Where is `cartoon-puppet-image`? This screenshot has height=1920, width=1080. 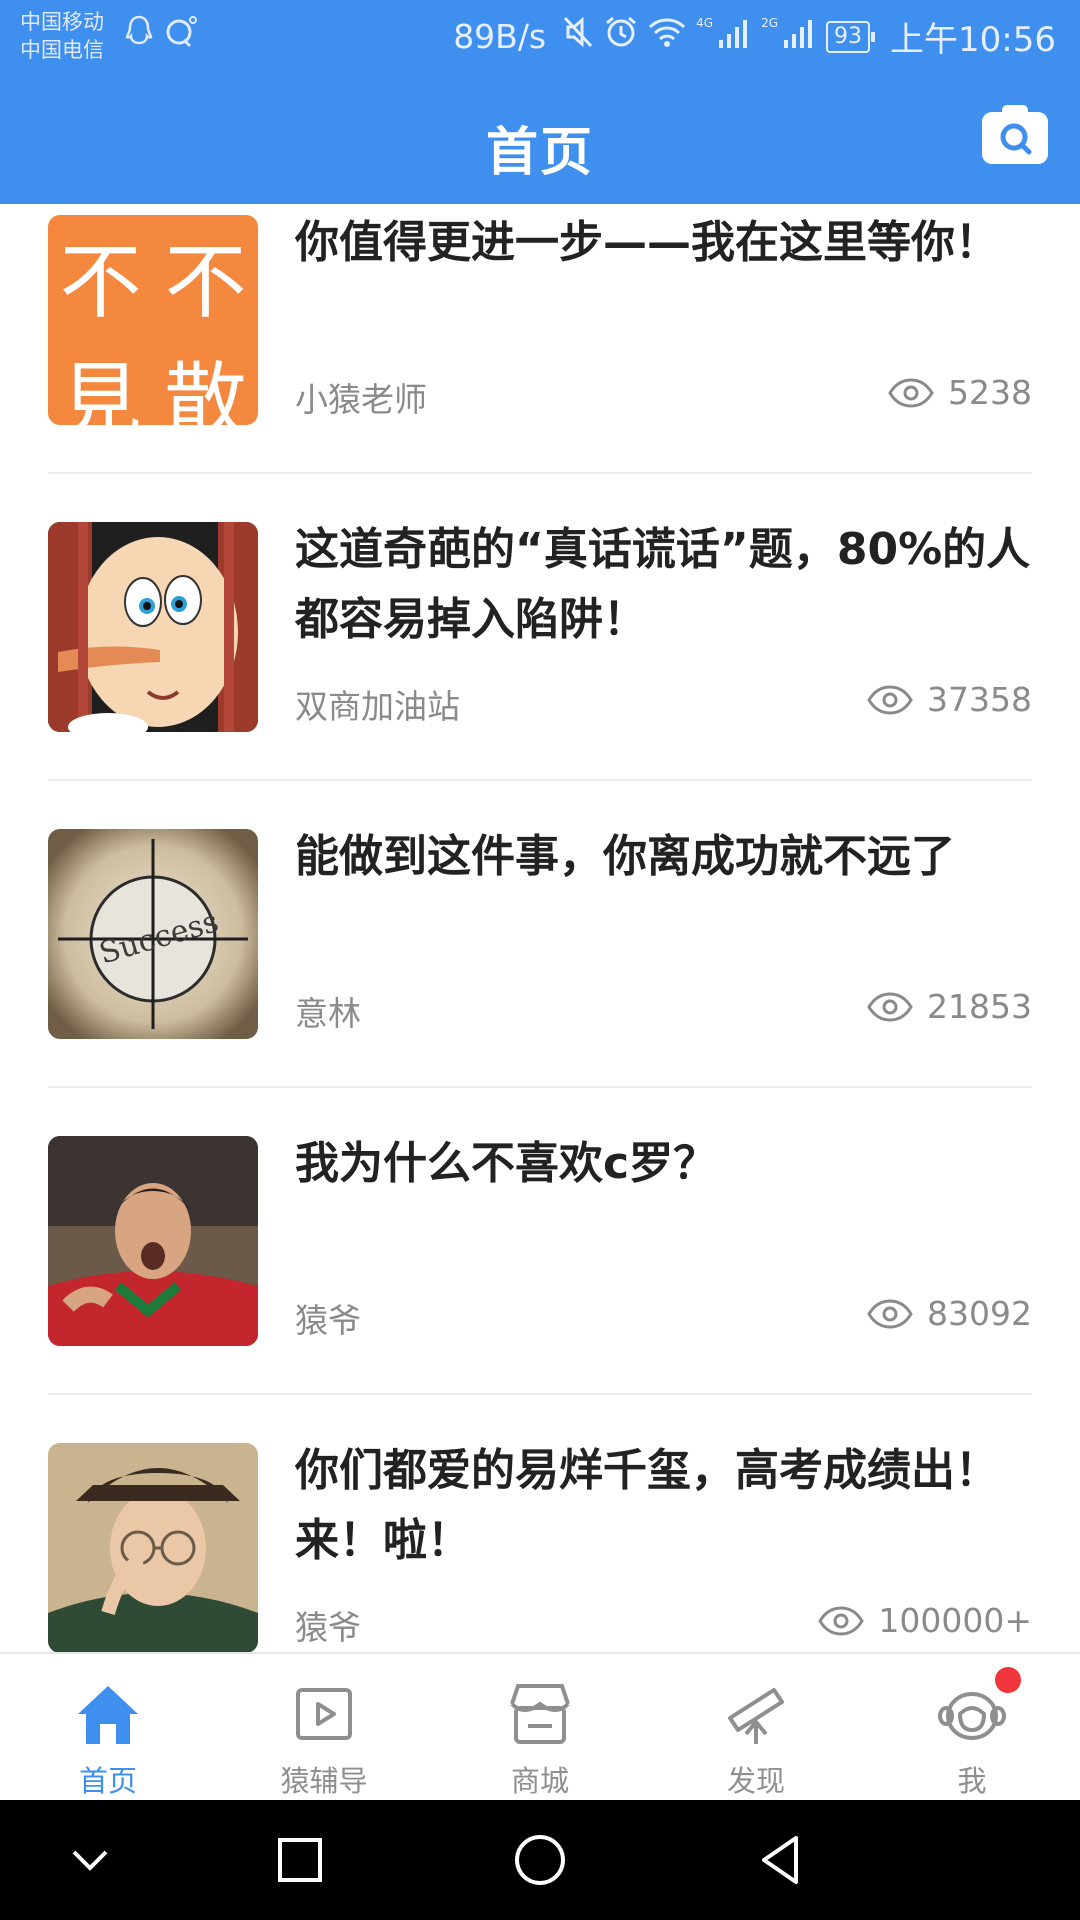 cartoon-puppet-image is located at coordinates (153, 627).